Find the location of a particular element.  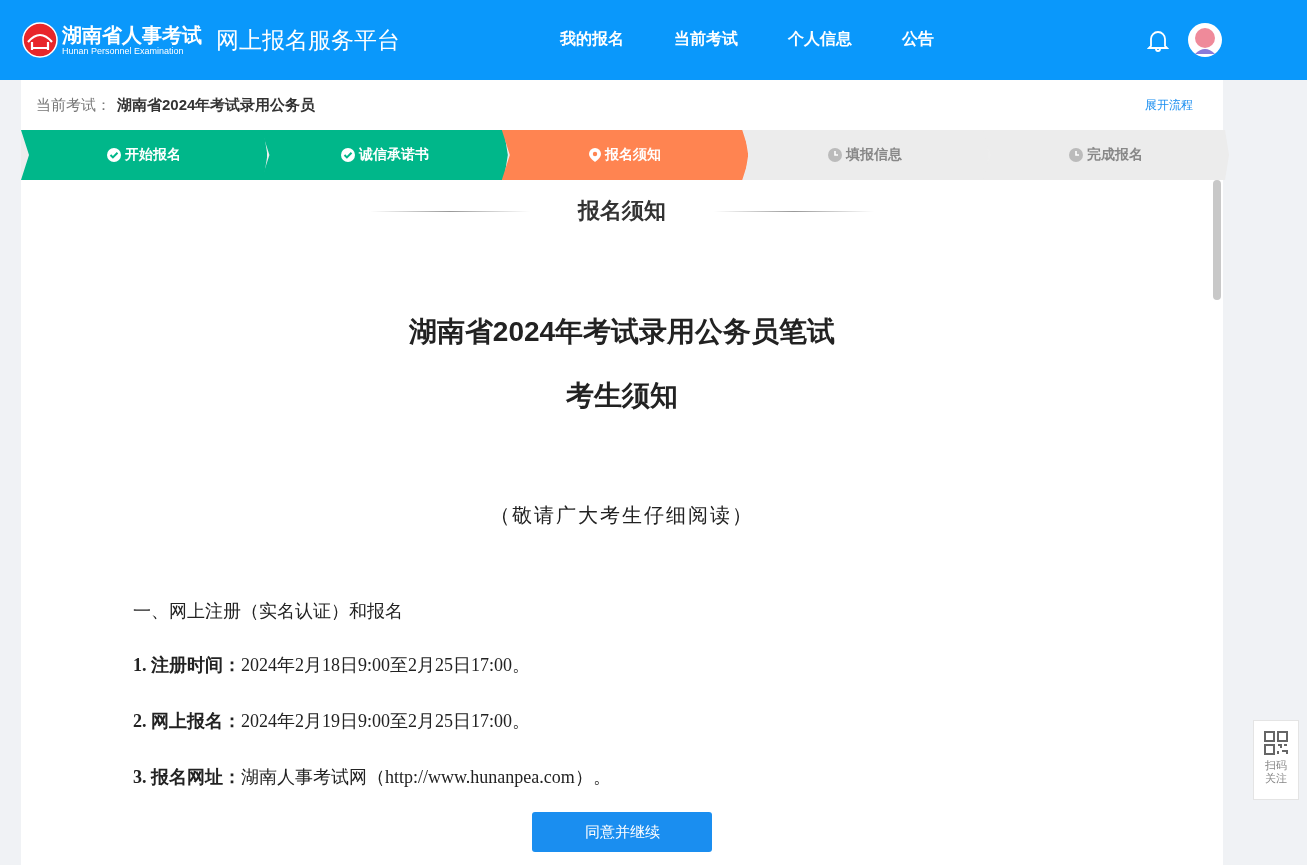

qr-float-panel: 扫码关注 is located at coordinates (1276, 760).